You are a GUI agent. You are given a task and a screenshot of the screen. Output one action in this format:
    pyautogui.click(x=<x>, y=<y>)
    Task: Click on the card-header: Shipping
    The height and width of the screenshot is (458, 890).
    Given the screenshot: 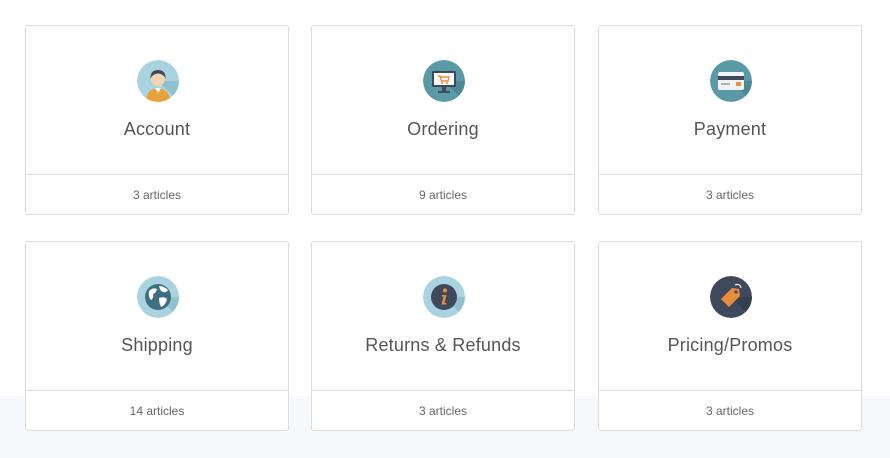 What is the action you would take?
    pyautogui.click(x=157, y=316)
    